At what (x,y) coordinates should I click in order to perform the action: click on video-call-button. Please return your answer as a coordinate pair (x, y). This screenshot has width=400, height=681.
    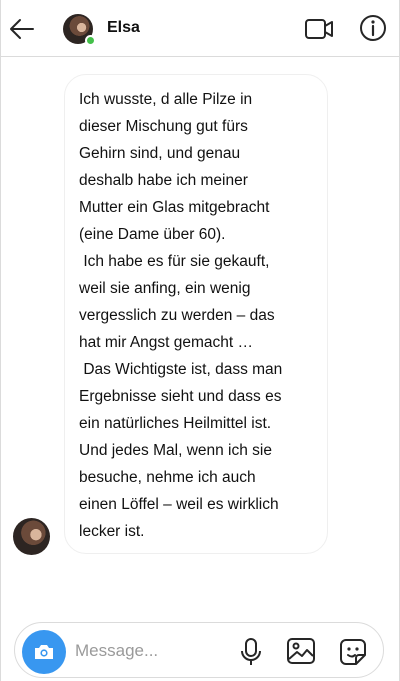
    Looking at the image, I should click on (319, 29).